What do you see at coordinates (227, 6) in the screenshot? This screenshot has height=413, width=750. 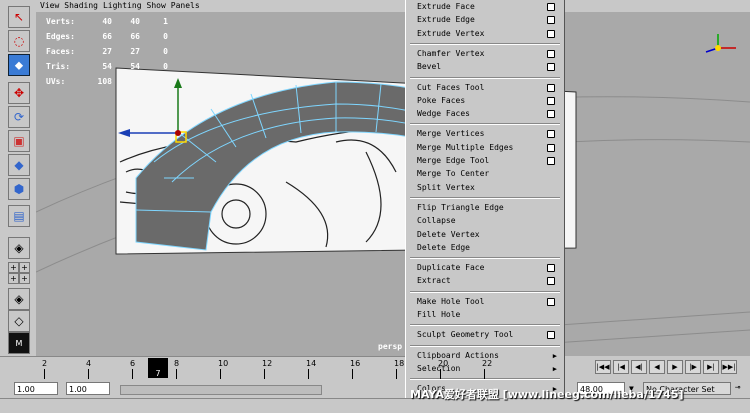 I see `viewport-menu-bar: View Shading Lighting Show Panels` at bounding box center [227, 6].